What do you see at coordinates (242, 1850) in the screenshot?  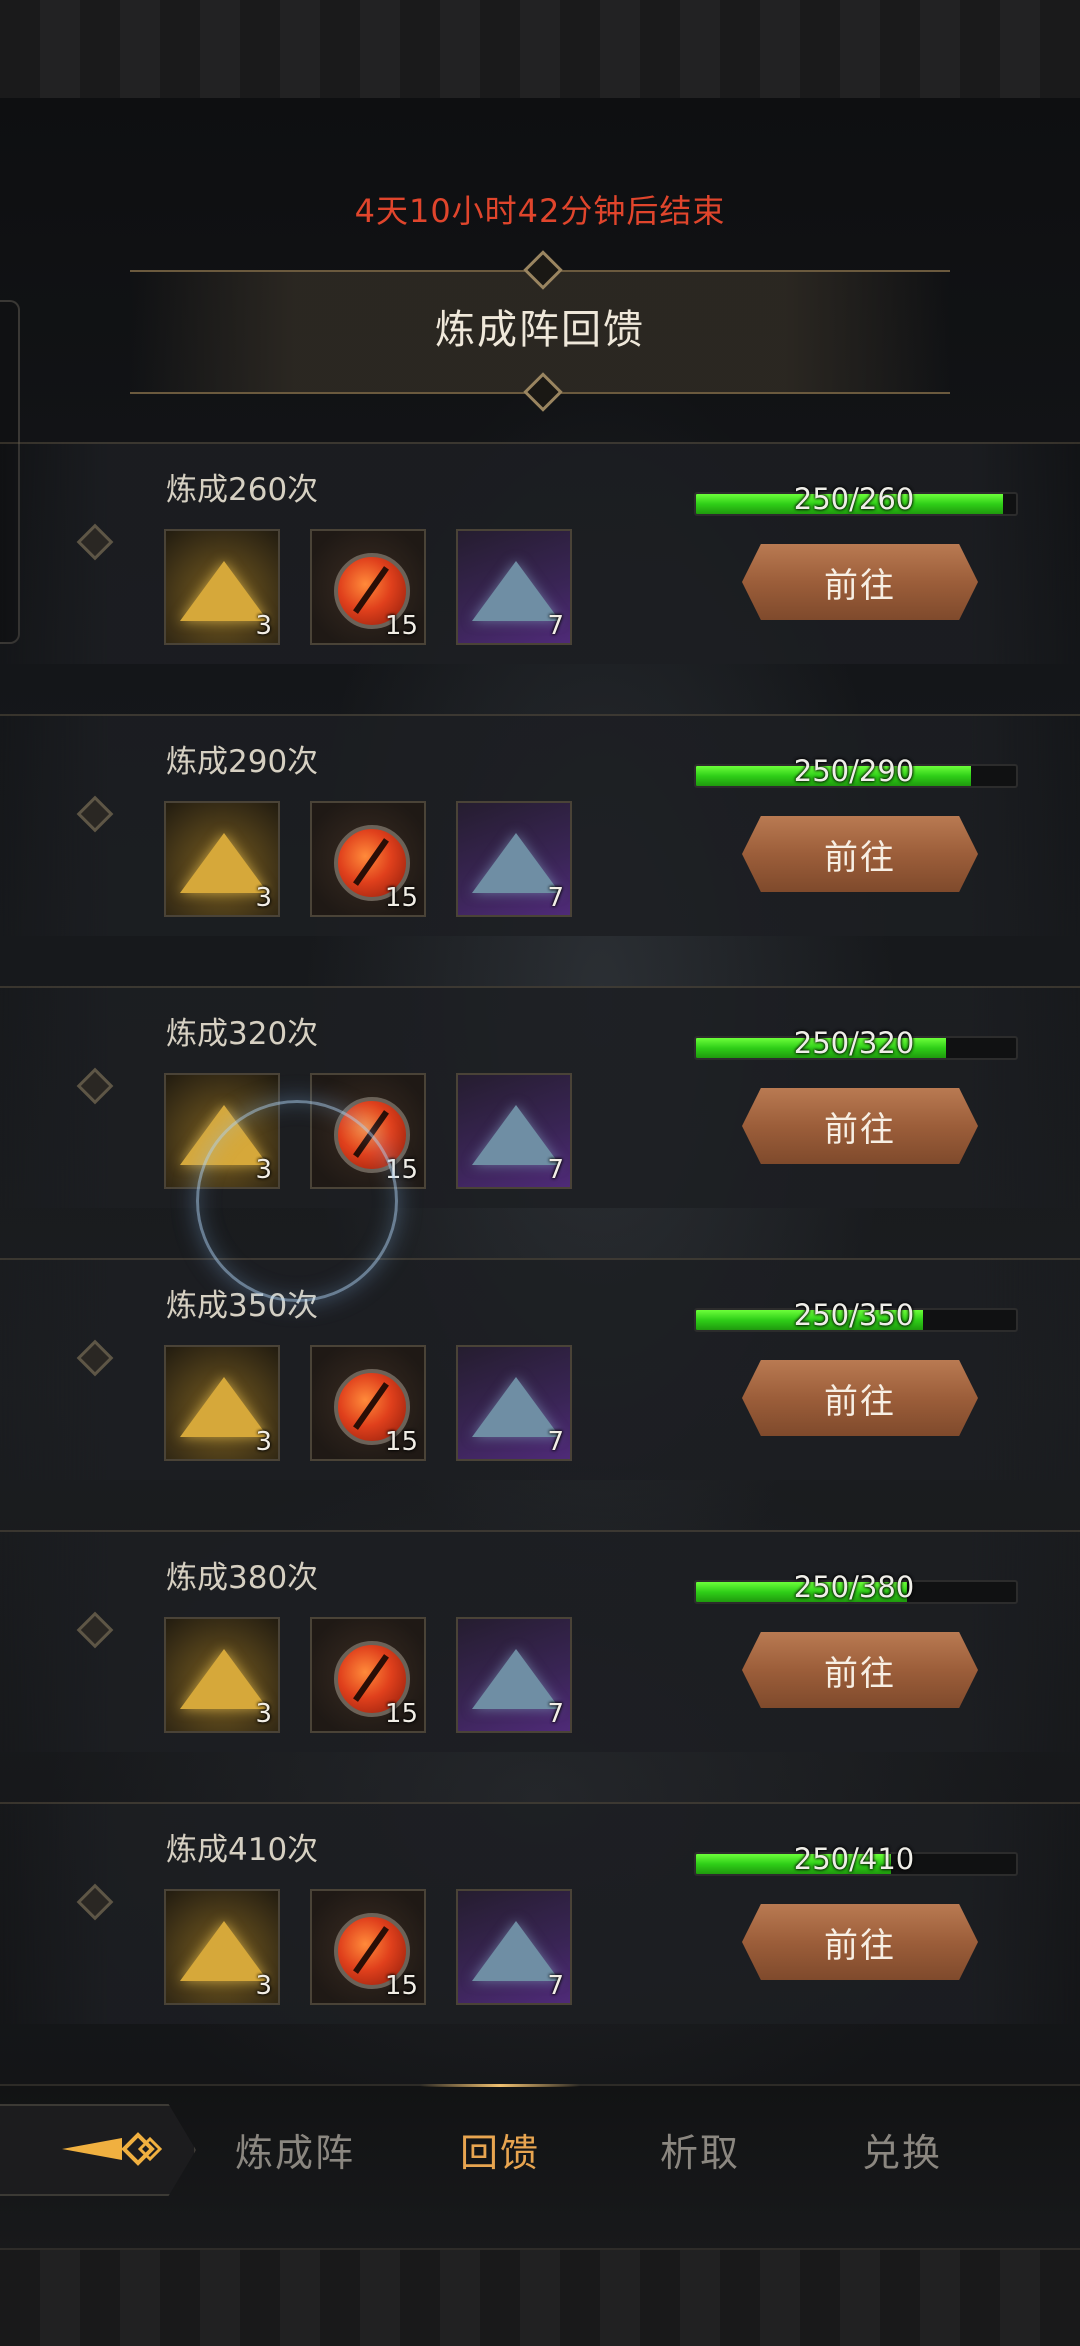 I see `row-label: 炼成410次` at bounding box center [242, 1850].